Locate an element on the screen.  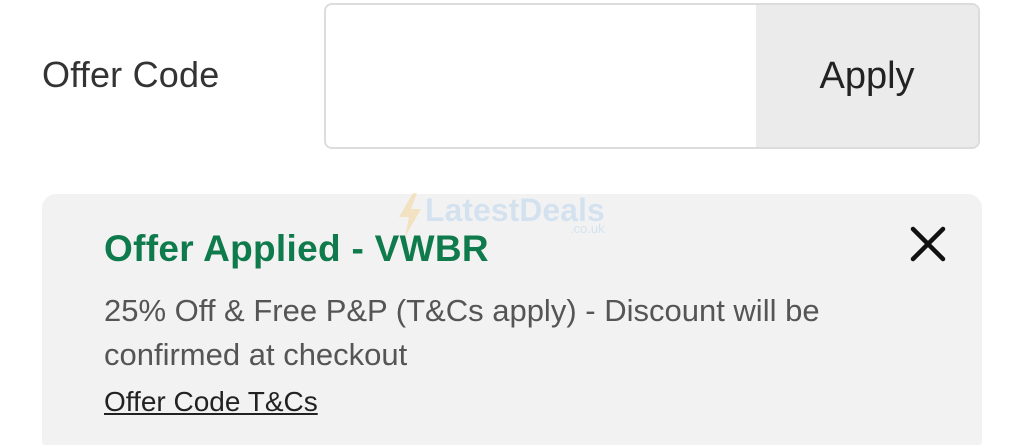
close-button is located at coordinates (928, 244).